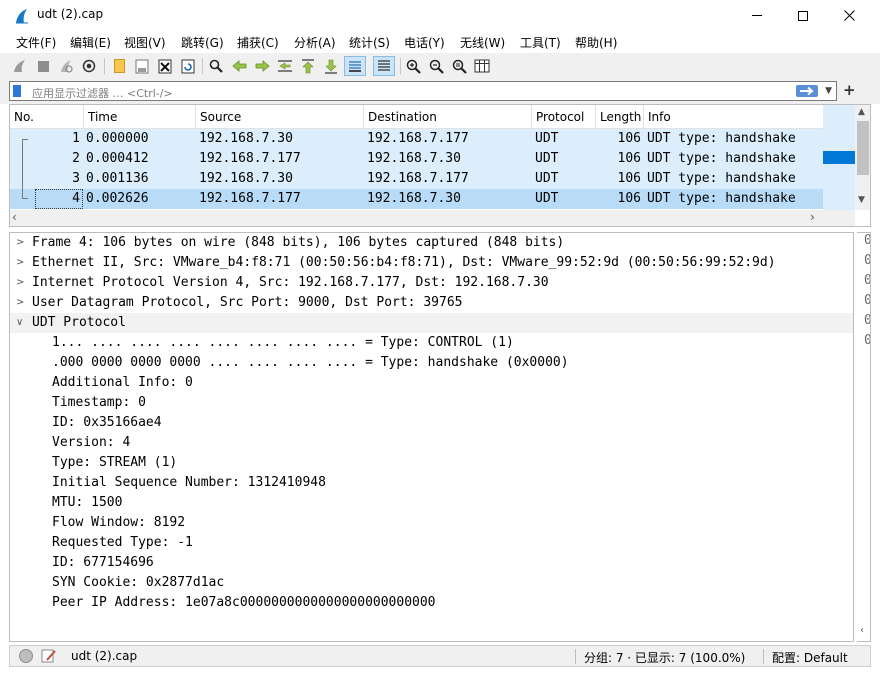 This screenshot has height=673, width=880. I want to click on menu-go: 跳转(G), so click(202, 42).